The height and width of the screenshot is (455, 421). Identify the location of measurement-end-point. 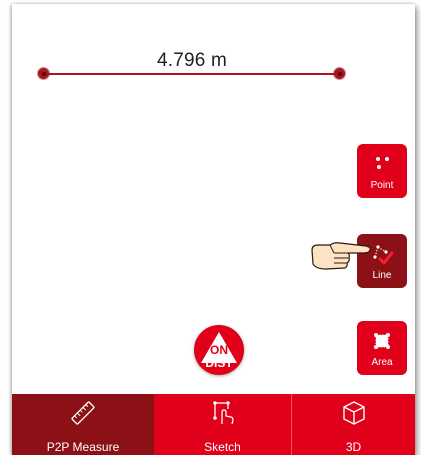
(339, 73).